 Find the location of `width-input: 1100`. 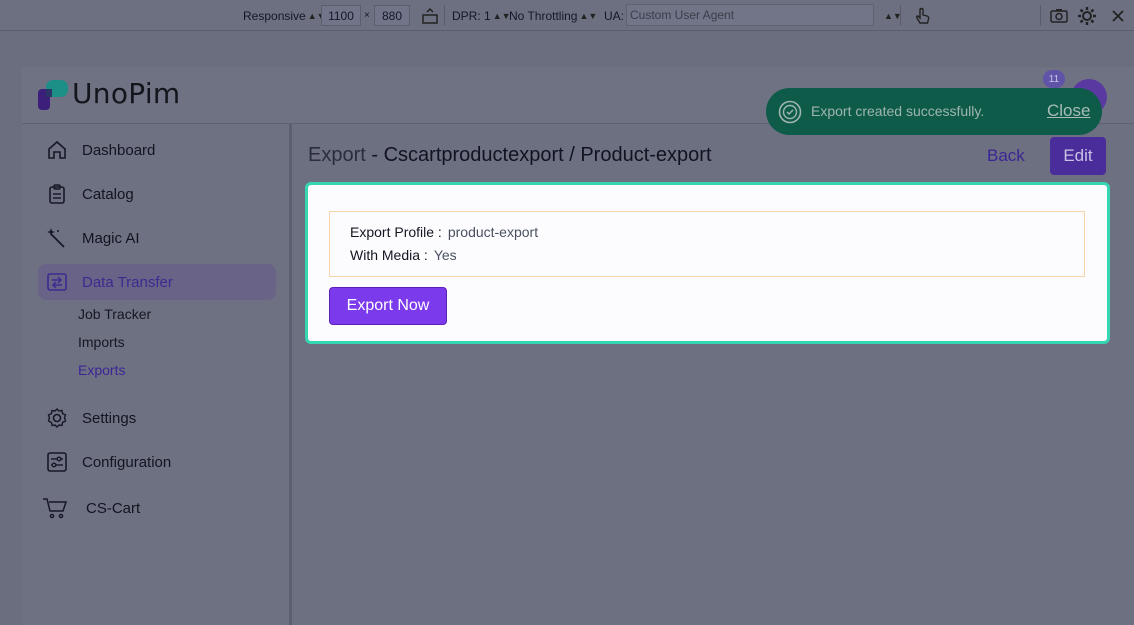

width-input: 1100 is located at coordinates (341, 15).